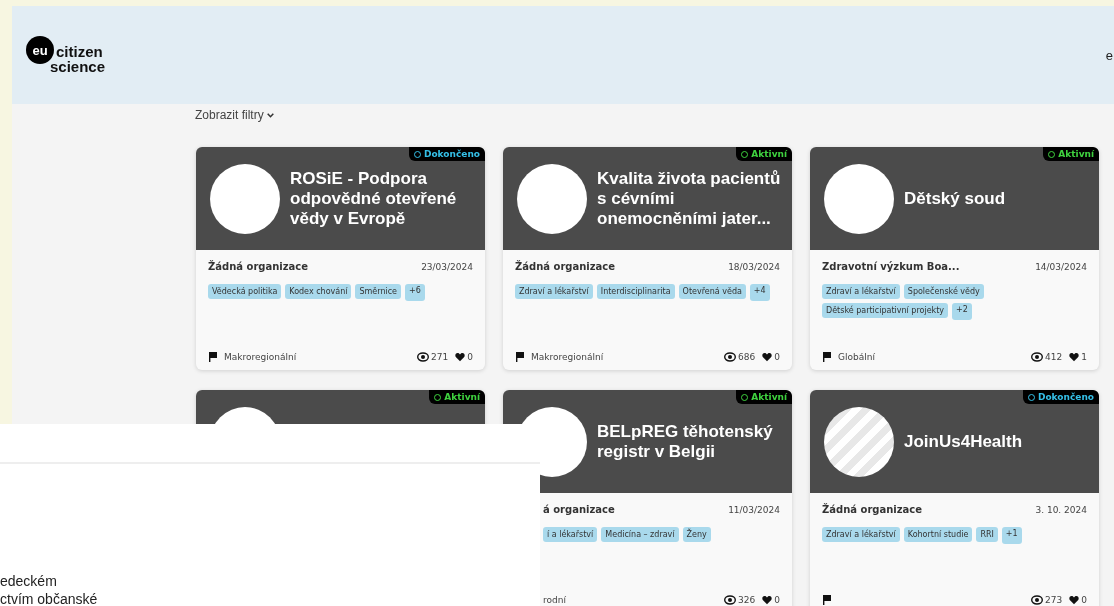 The height and width of the screenshot is (606, 1114). Describe the element at coordinates (938, 534) in the screenshot. I see `topic-tag: Kohortní studie` at that location.